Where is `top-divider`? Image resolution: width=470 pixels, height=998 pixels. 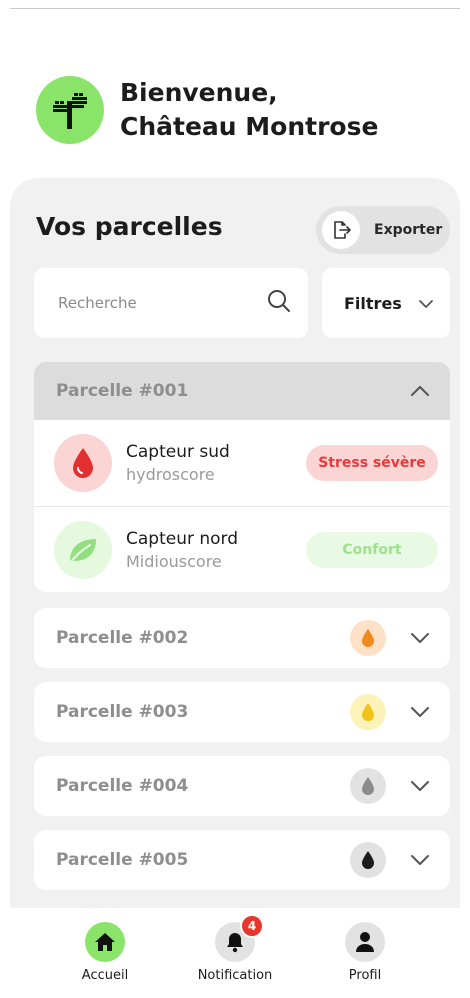
top-divider is located at coordinates (235, 8).